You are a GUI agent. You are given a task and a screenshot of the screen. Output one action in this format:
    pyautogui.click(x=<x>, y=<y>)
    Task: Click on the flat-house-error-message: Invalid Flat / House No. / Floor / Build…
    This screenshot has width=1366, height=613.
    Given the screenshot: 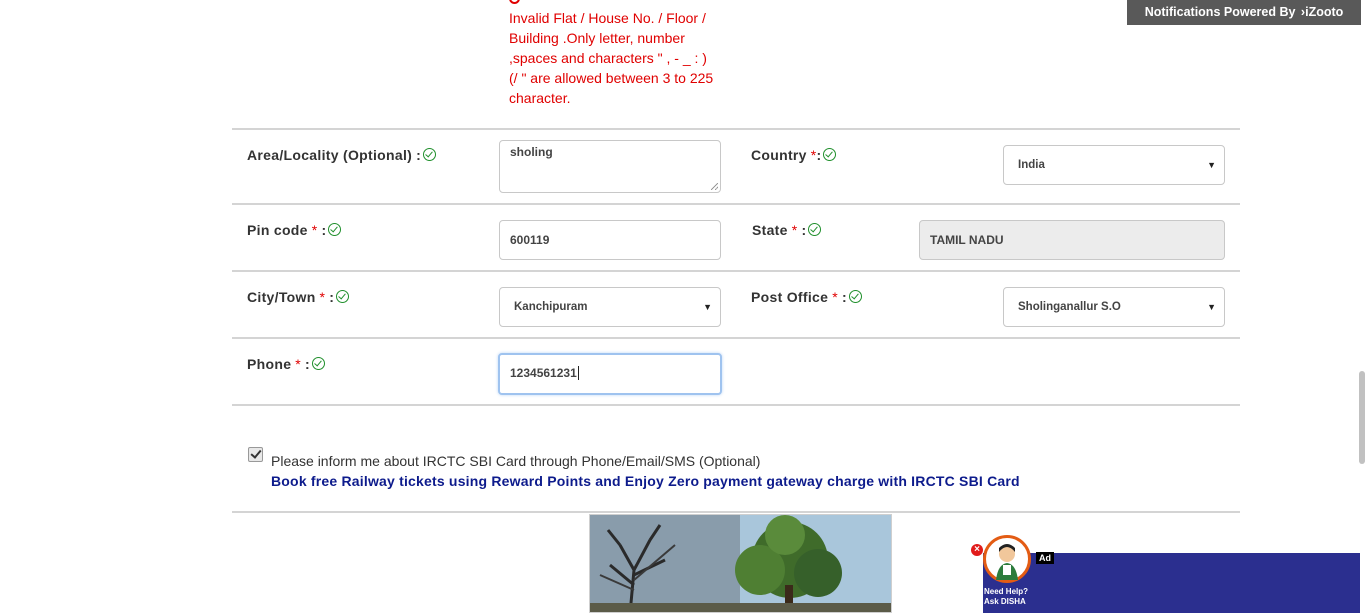 What is the action you would take?
    pyautogui.click(x=611, y=58)
    